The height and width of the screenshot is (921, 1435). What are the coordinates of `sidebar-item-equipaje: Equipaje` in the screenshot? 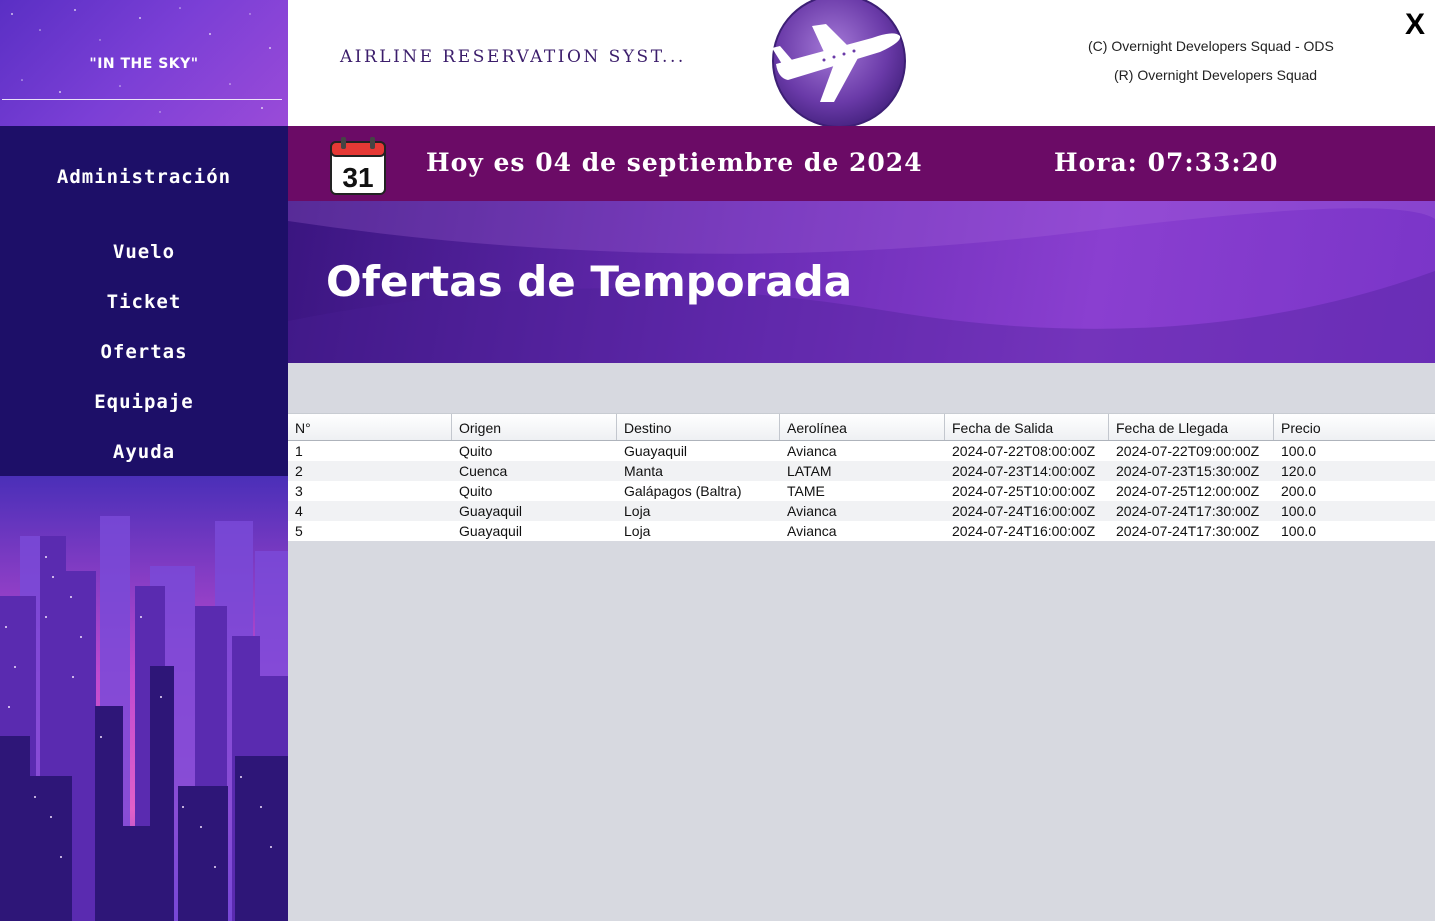 It's located at (144, 402).